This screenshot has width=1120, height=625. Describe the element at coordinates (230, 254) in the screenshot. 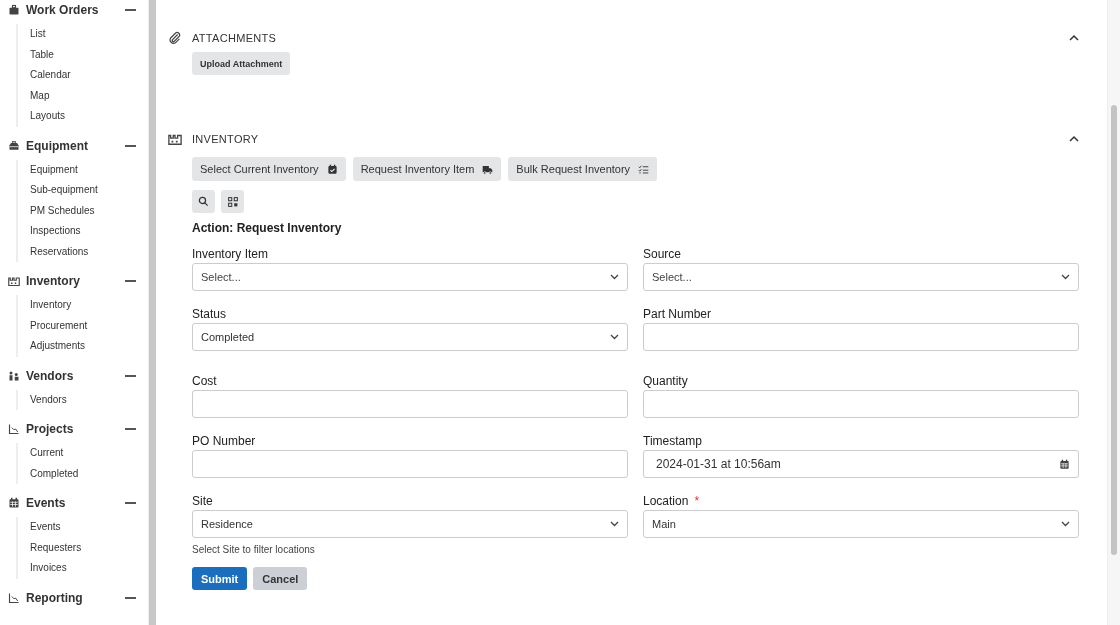

I see `field-label: Inventory Item` at that location.